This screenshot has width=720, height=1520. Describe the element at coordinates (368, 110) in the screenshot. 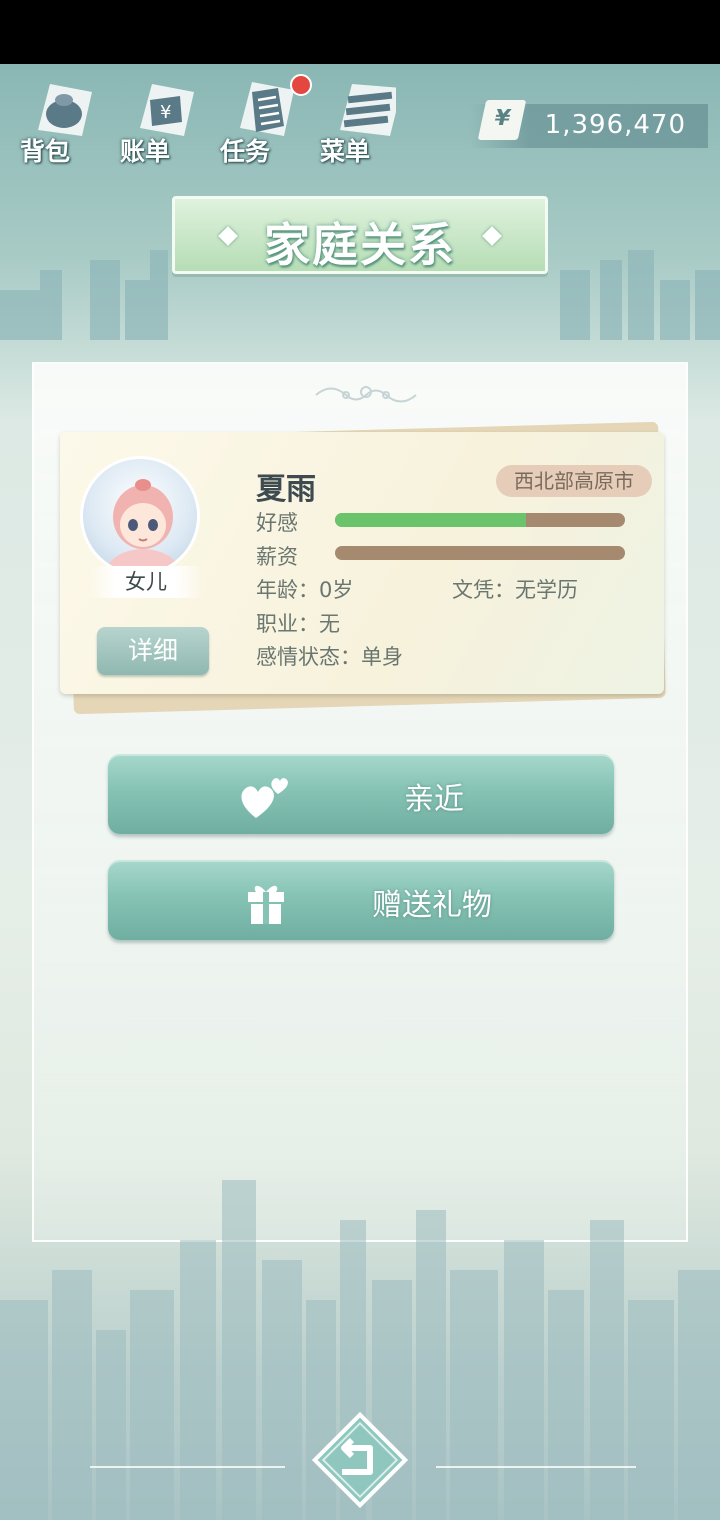

I see `menu-icon` at that location.